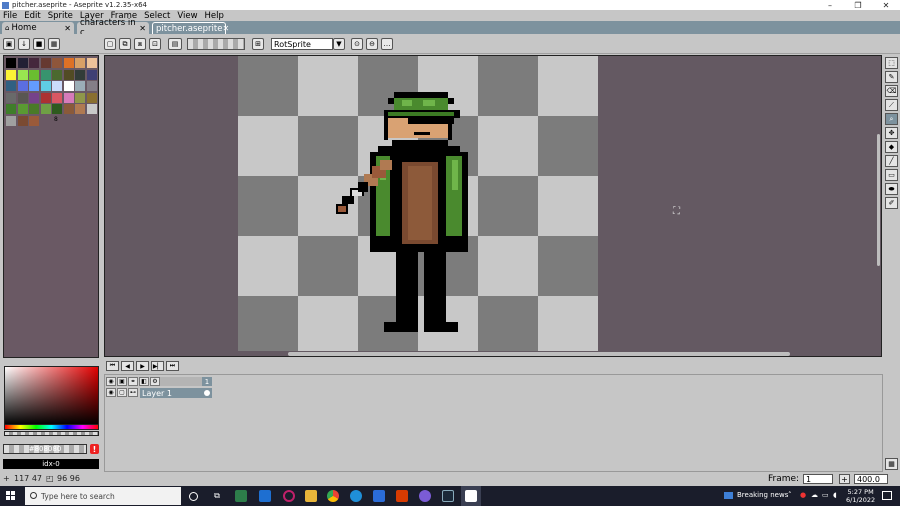 This screenshot has height=506, width=900. Describe the element at coordinates (302, 44) in the screenshot. I see `rotation-algorithm-select: RotSprite` at that location.